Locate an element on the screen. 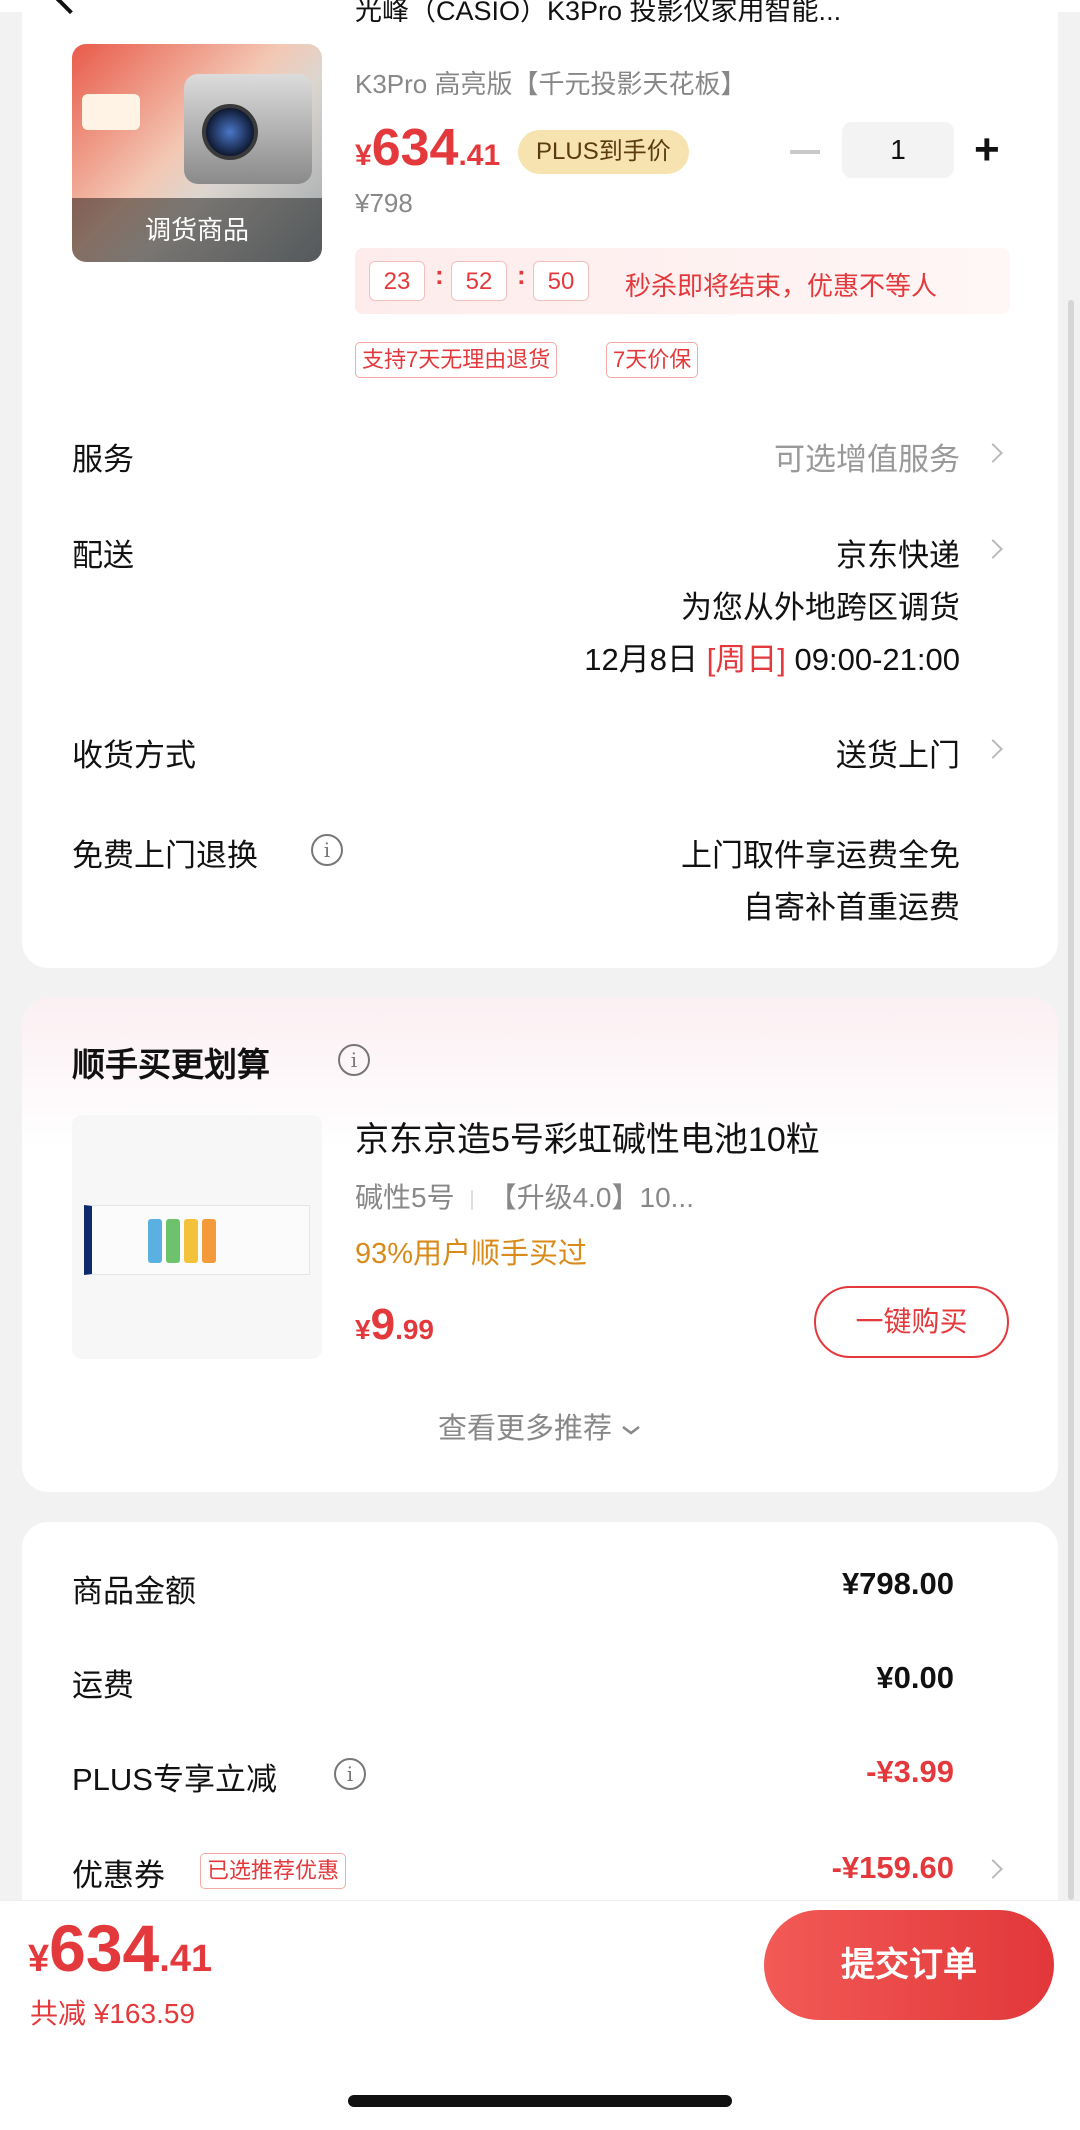  quantity-minus-button is located at coordinates (805, 152).